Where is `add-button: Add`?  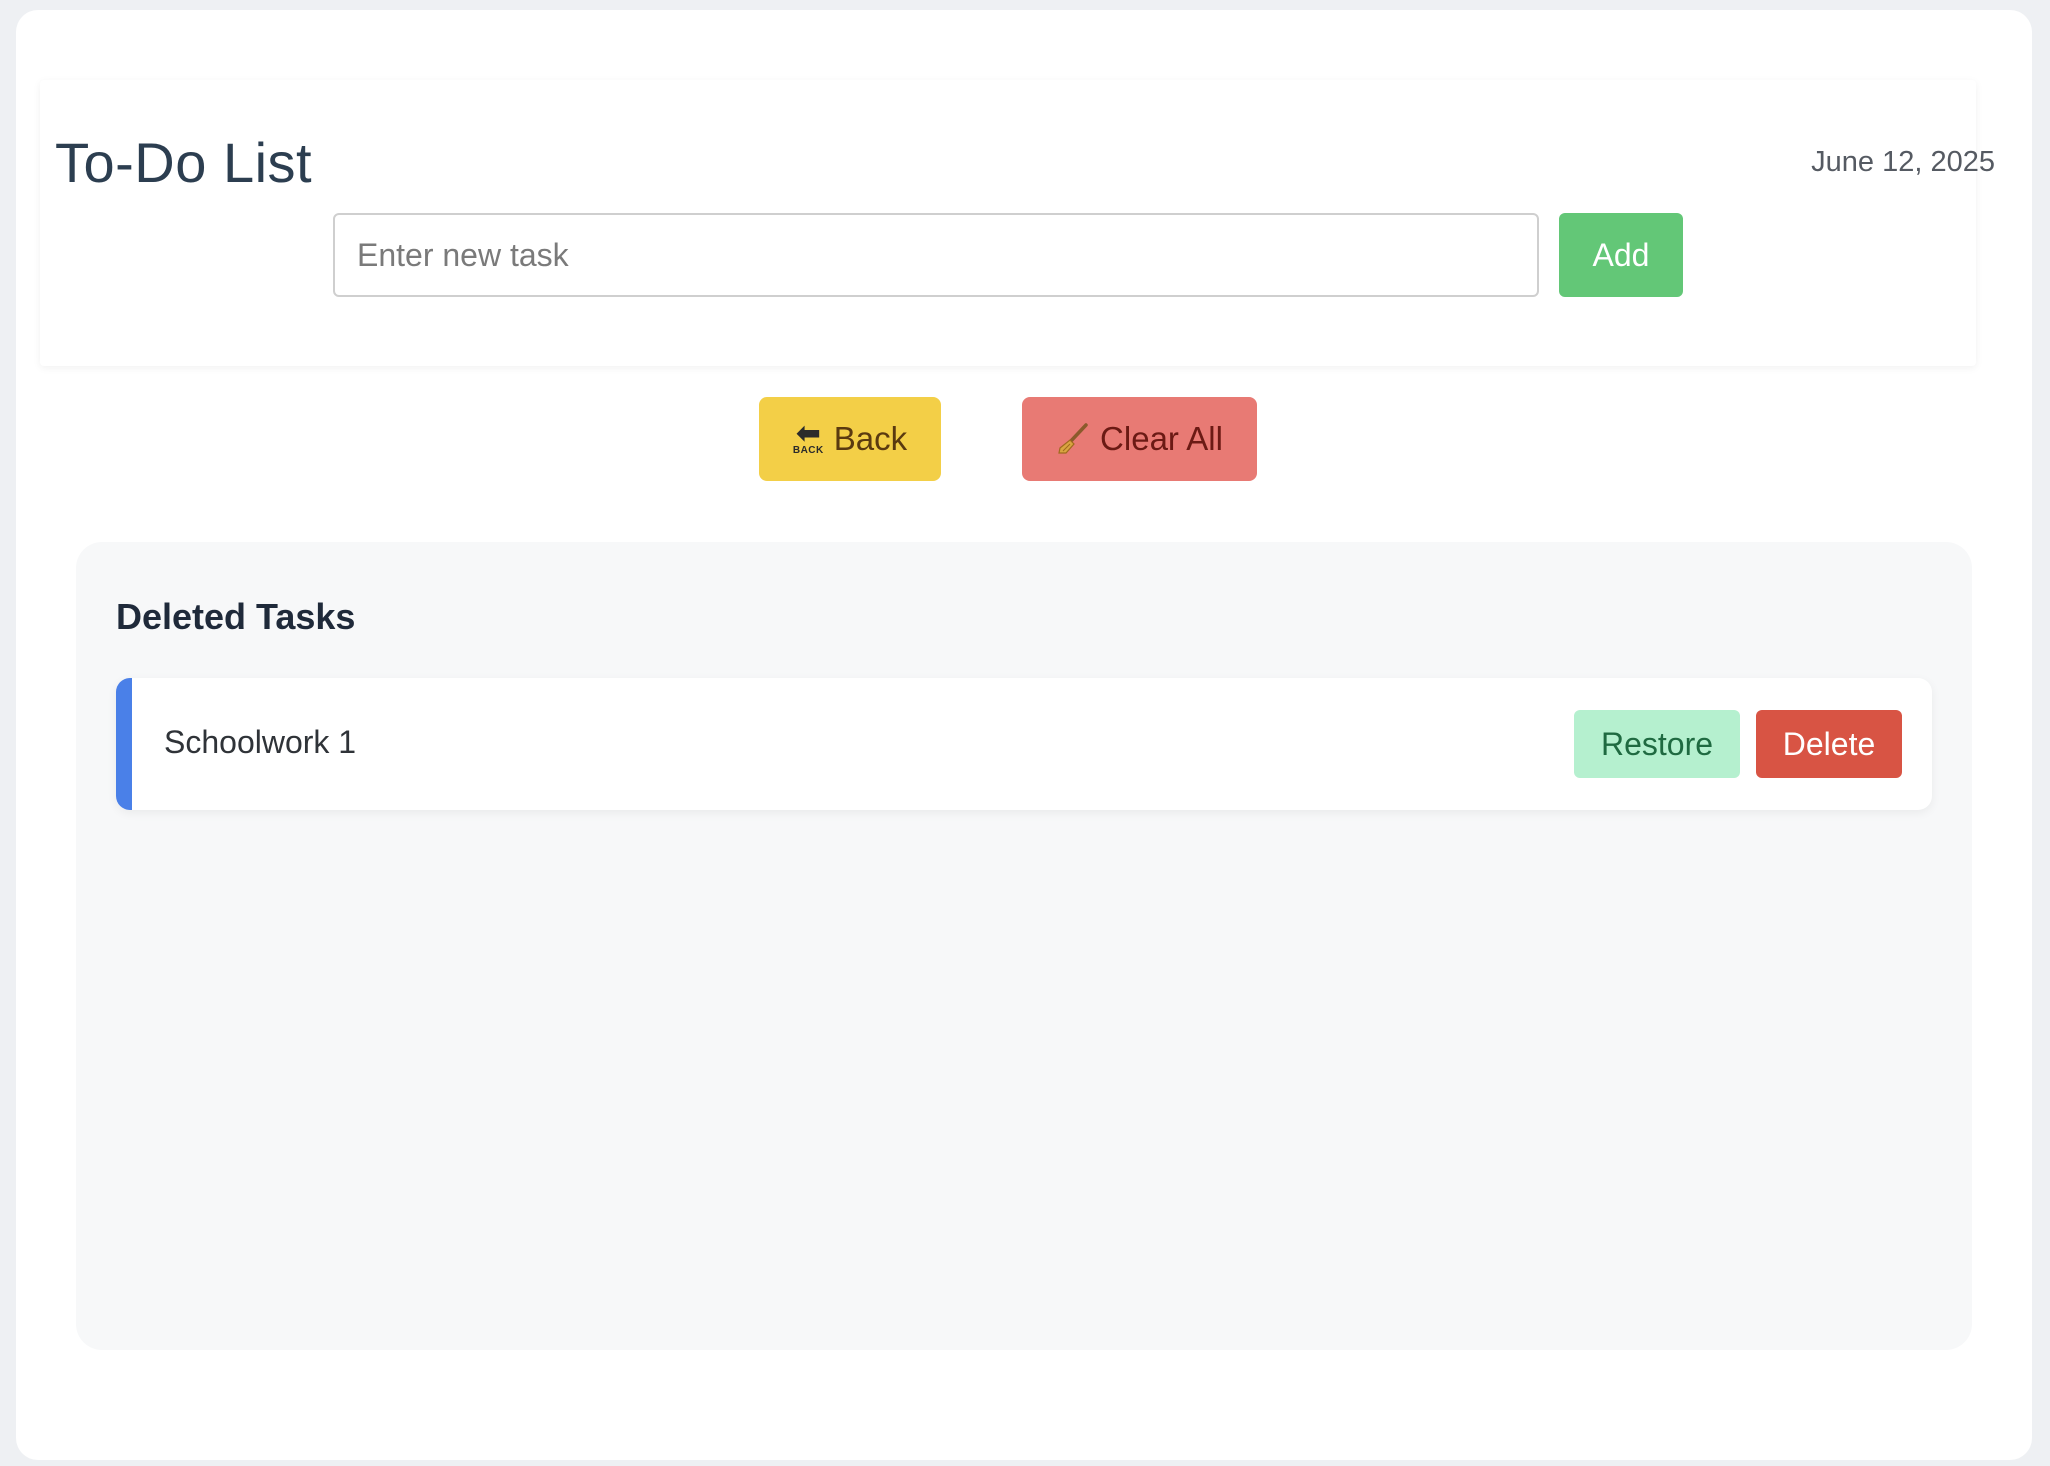 add-button: Add is located at coordinates (1621, 255).